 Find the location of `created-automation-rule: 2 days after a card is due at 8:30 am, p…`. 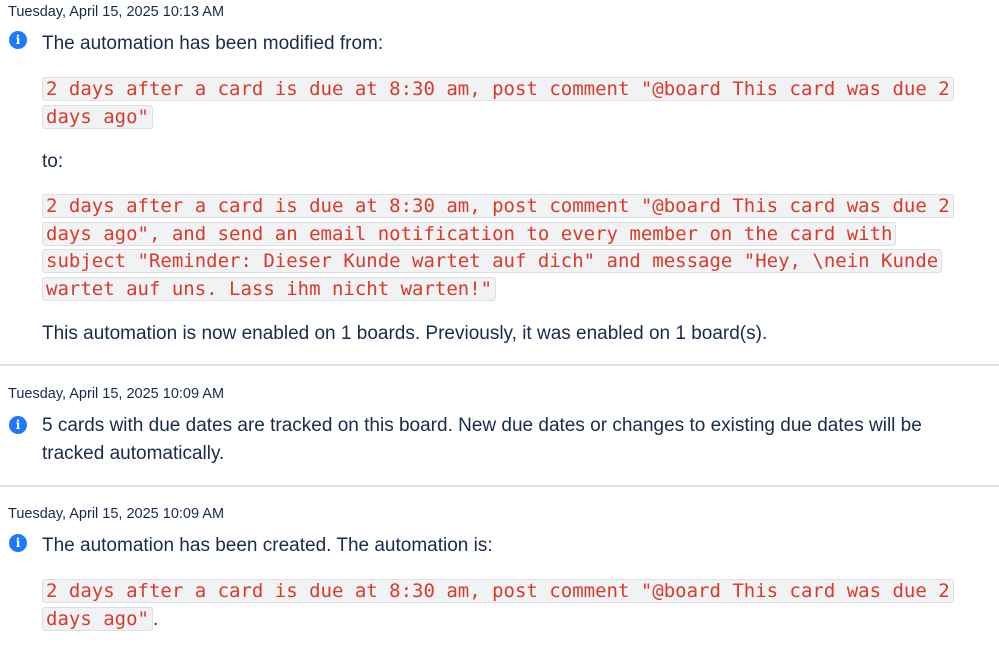

created-automation-rule: 2 days after a card is due at 8:30 am, p… is located at coordinates (512, 605).